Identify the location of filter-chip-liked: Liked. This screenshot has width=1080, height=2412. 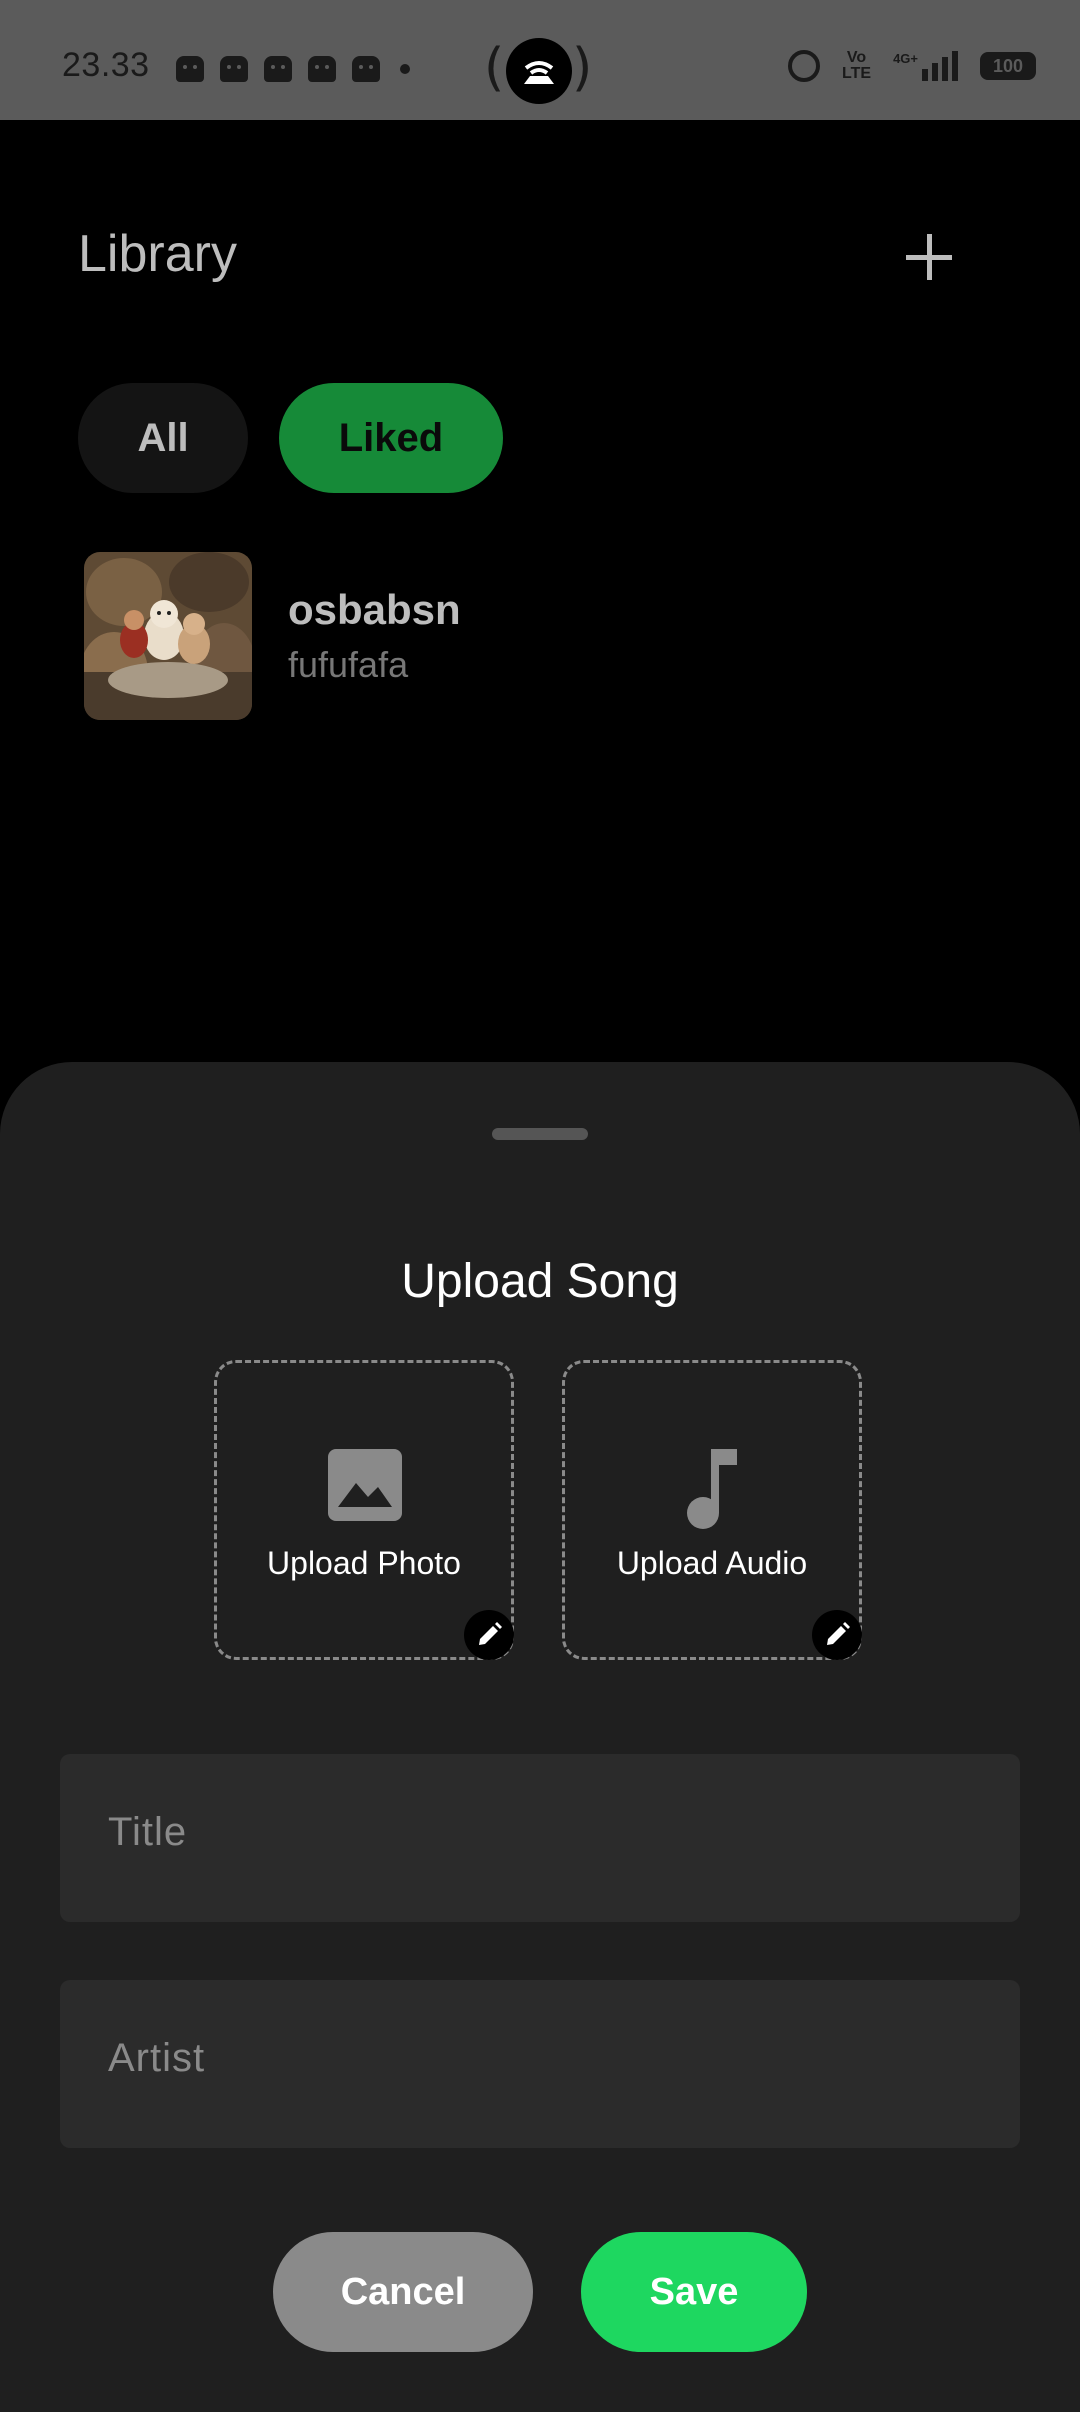
(391, 438).